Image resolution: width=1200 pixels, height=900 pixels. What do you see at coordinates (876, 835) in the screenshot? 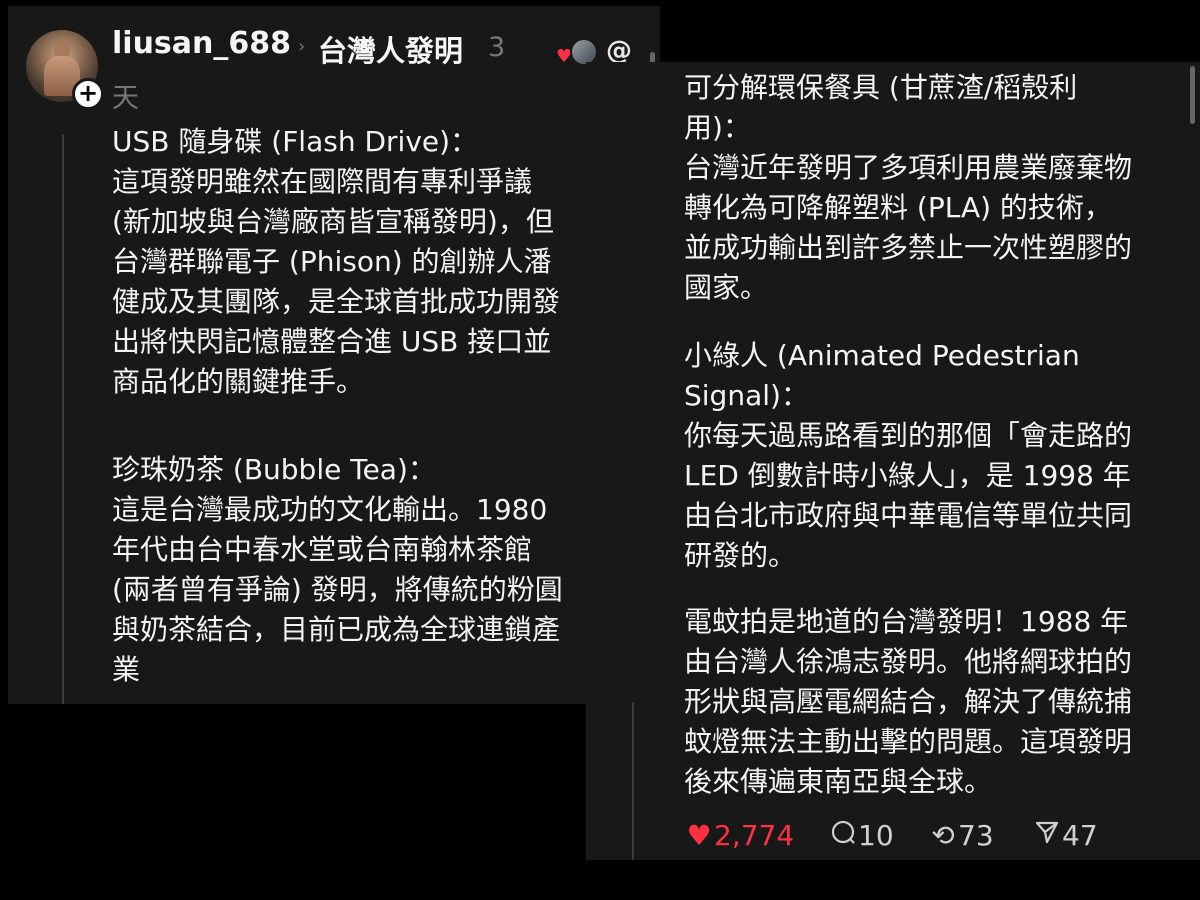
I see `comment-count: 10` at bounding box center [876, 835].